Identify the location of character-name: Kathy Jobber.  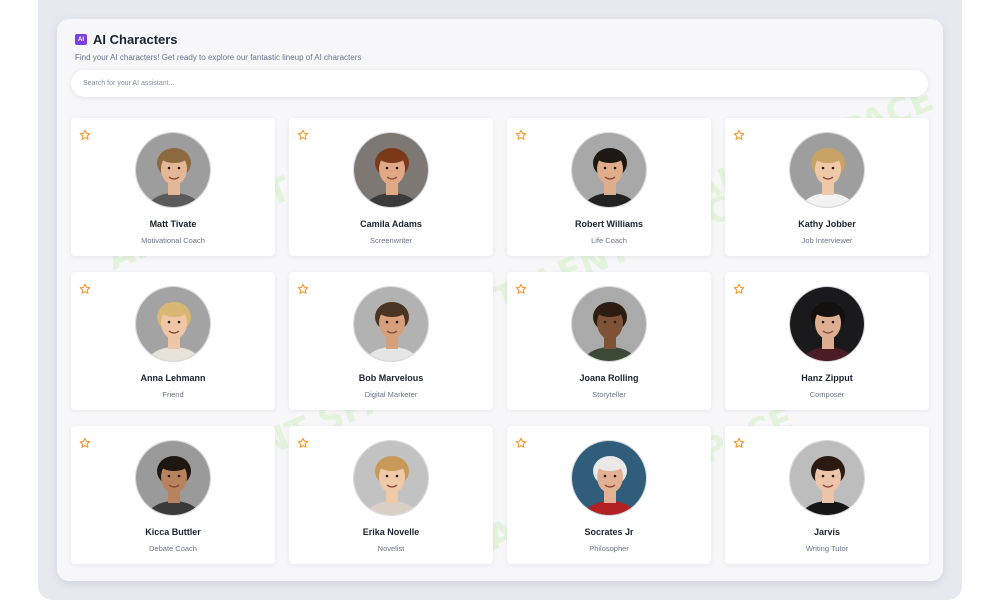
(827, 224).